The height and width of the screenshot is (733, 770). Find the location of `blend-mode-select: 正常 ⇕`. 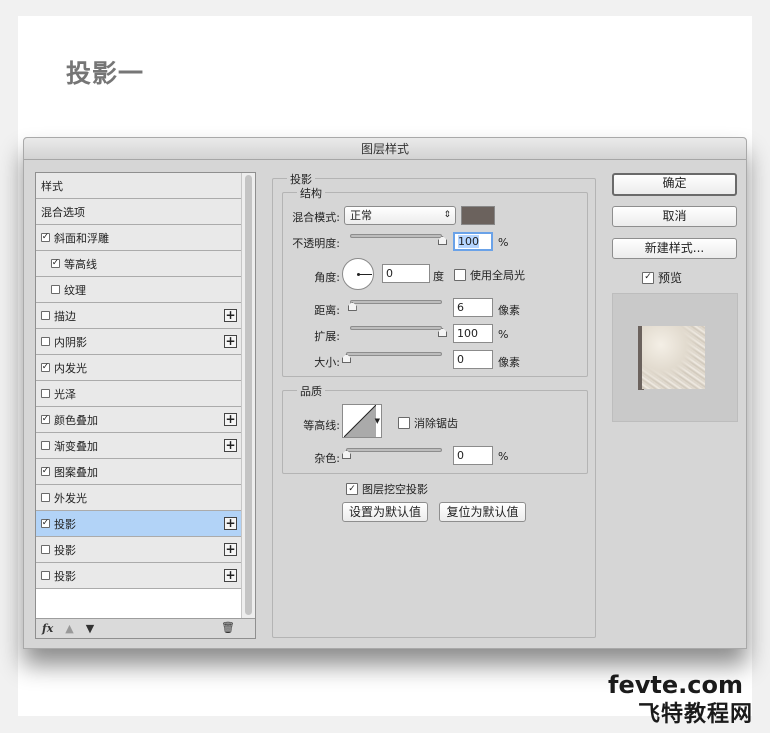

blend-mode-select: 正常 ⇕ is located at coordinates (400, 215).